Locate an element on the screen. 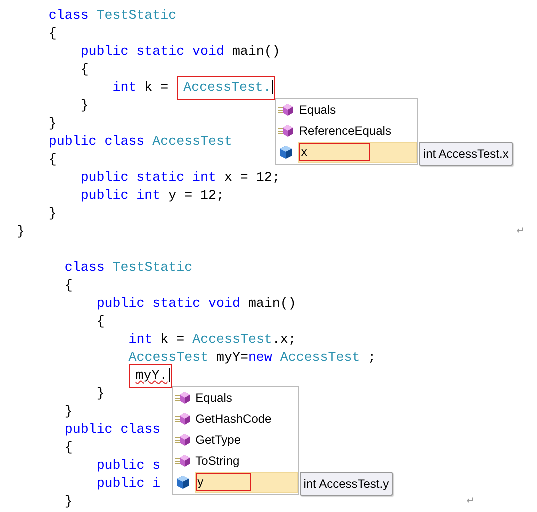 Image resolution: width=537 pixels, height=512 pixels. code-text: int is located at coordinates (124, 88).